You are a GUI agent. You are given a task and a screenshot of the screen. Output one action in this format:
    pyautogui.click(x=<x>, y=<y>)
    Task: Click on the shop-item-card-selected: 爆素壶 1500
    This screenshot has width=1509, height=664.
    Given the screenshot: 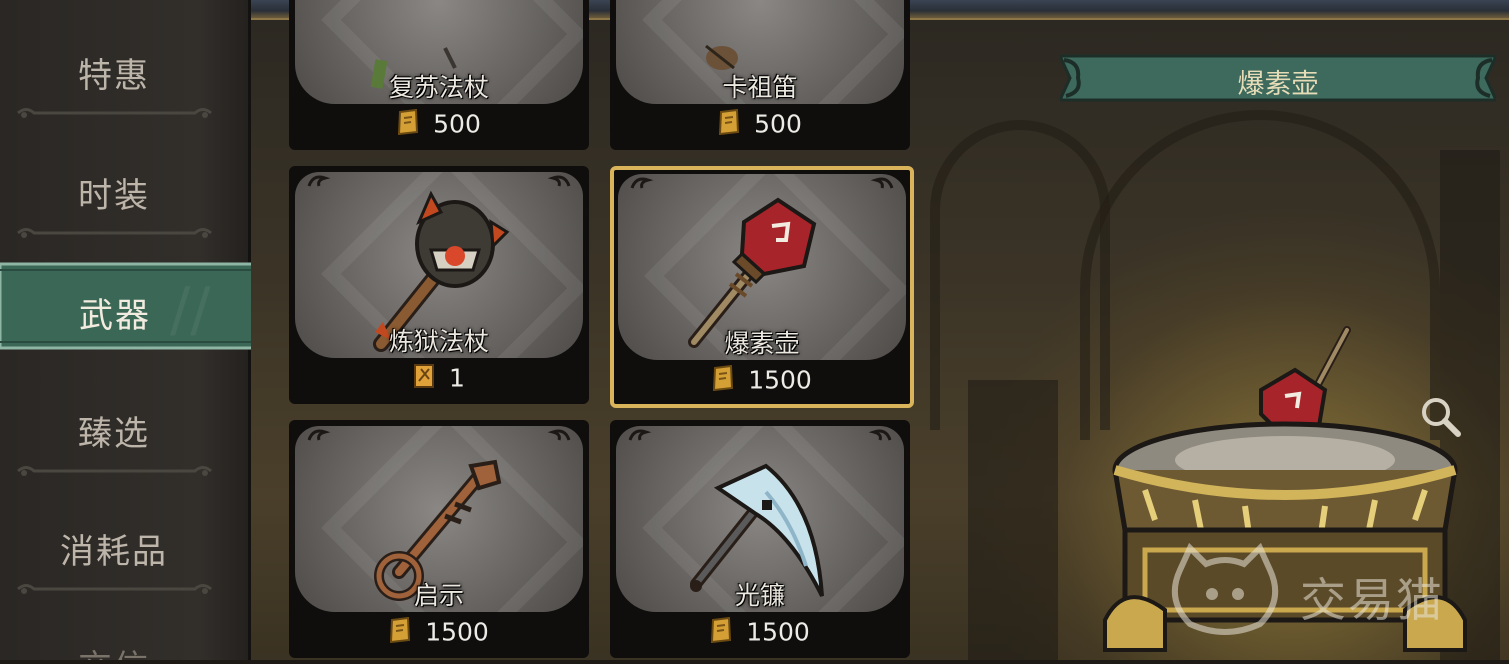 What is the action you would take?
    pyautogui.click(x=762, y=287)
    